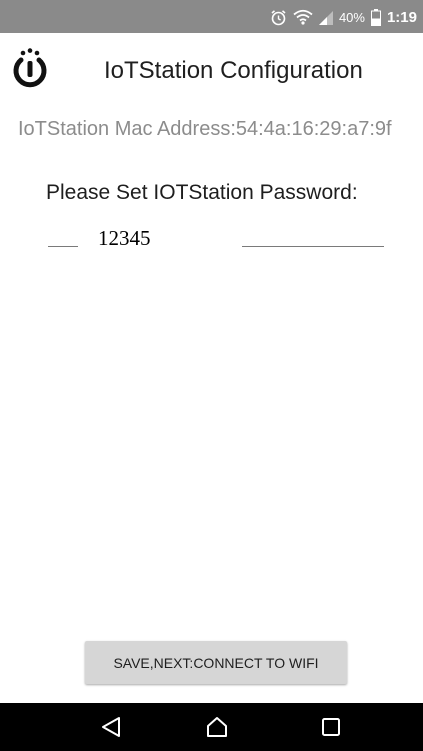 This screenshot has width=423, height=751. I want to click on password-input, so click(160, 238).